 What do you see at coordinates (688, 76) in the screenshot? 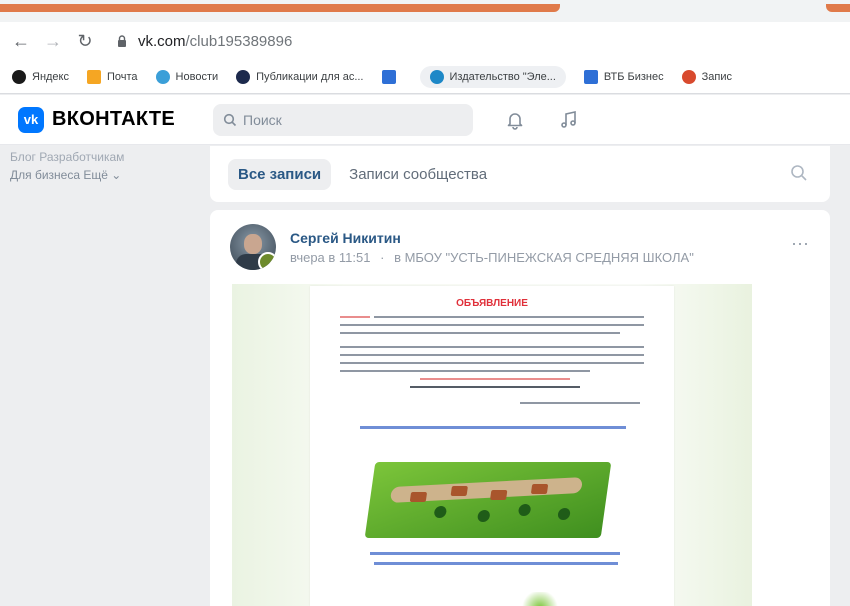
I see `record-icon` at bounding box center [688, 76].